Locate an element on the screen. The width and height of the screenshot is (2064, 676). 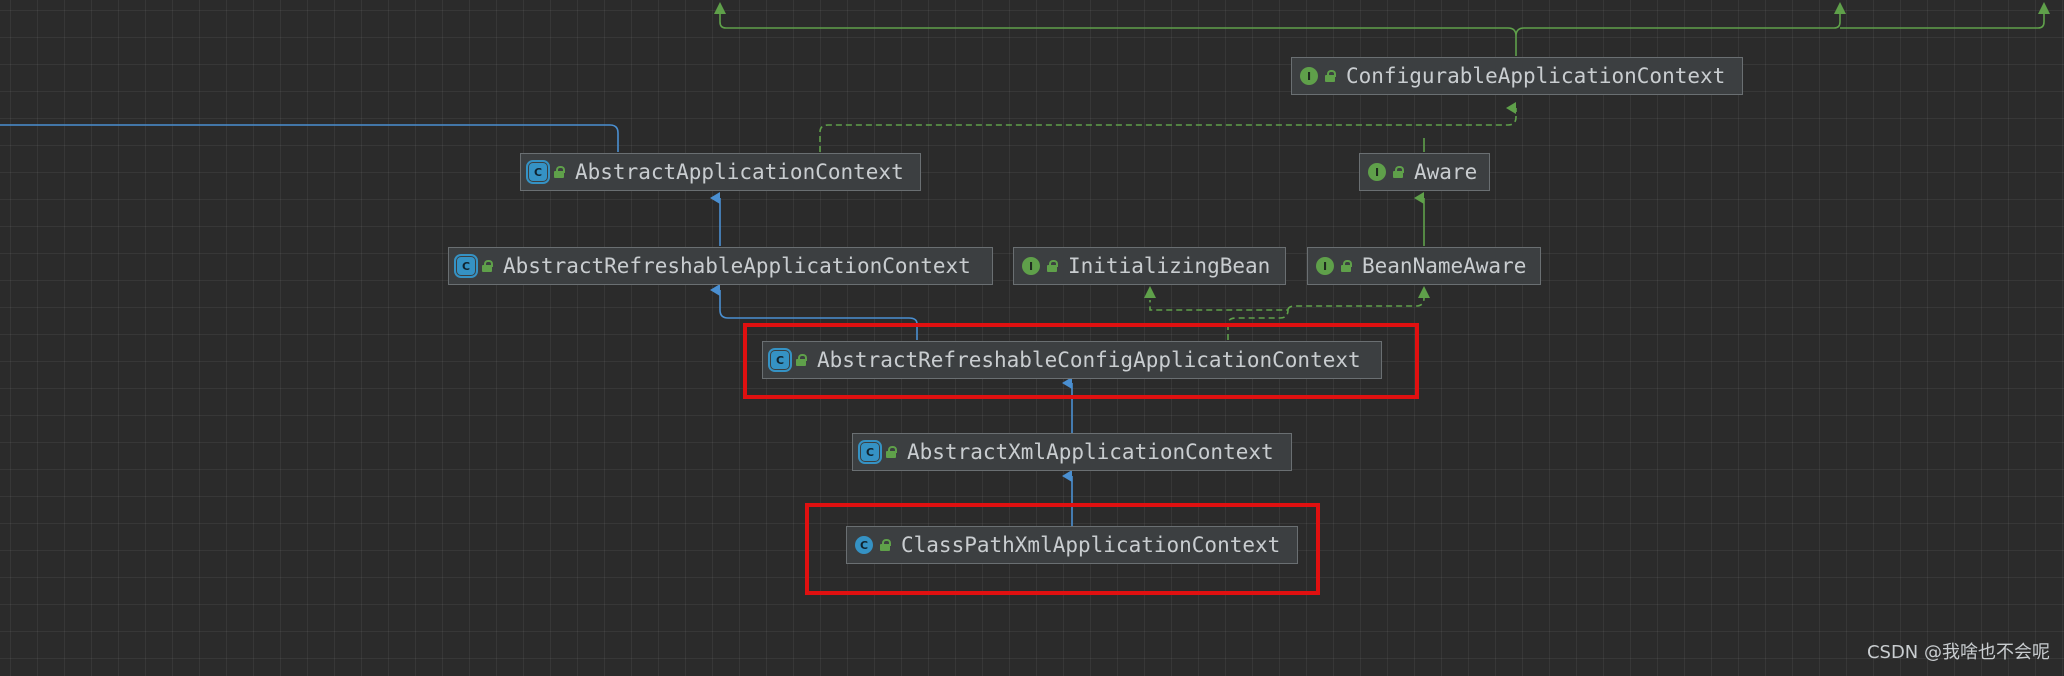
node-abstract-application-context: C AbstractApplicationContext is located at coordinates (720, 172).